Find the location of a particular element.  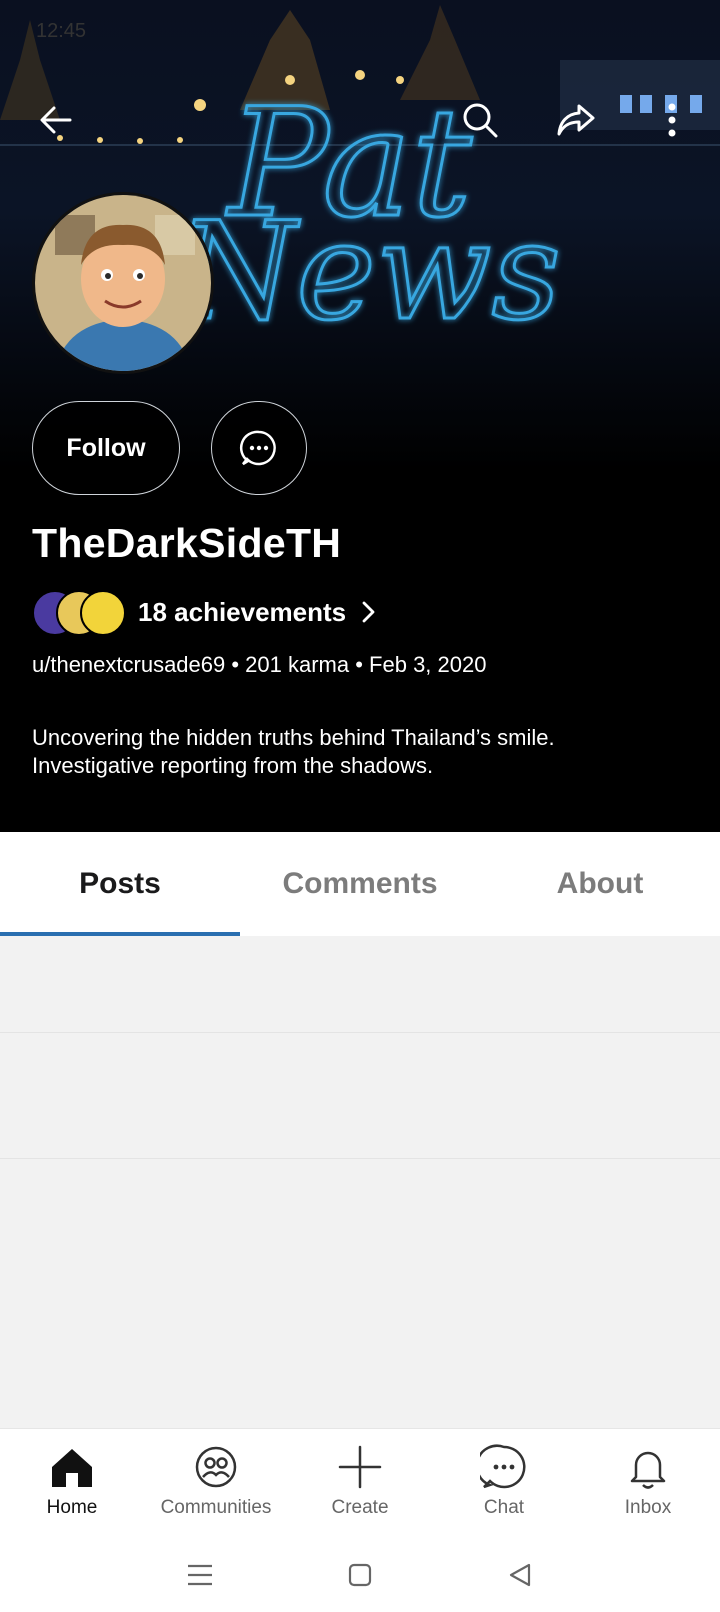

nav-communities: Communities is located at coordinates (216, 1484).